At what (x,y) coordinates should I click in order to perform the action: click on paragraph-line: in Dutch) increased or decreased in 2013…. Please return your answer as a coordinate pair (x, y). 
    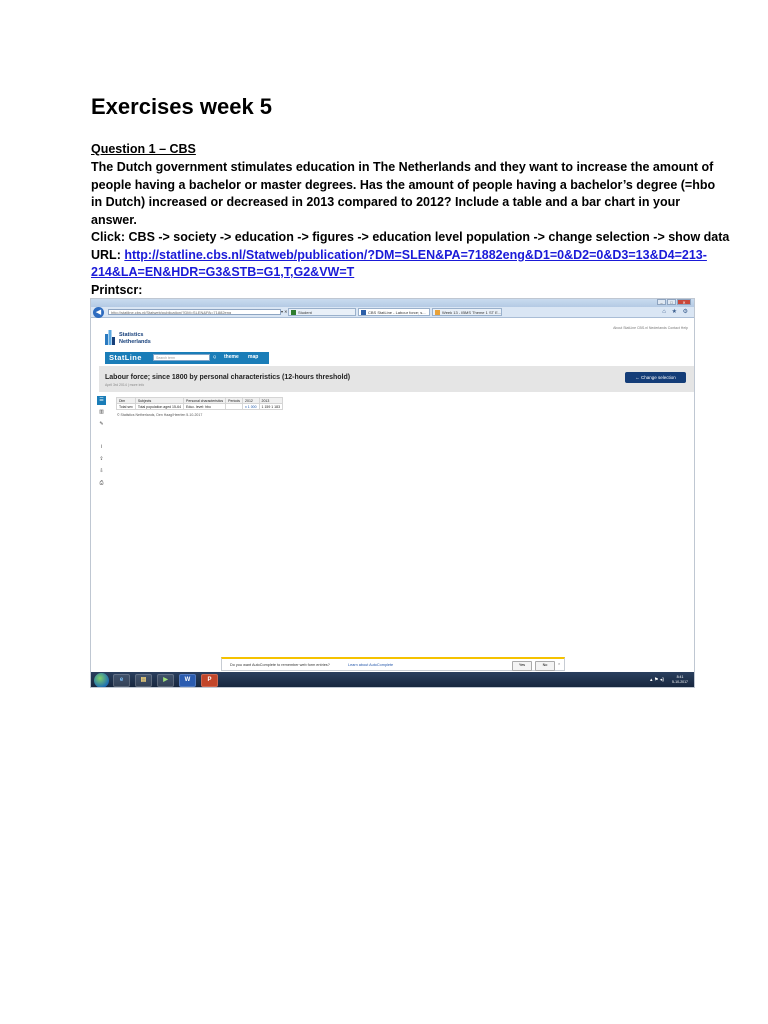
    Looking at the image, I should click on (386, 202).